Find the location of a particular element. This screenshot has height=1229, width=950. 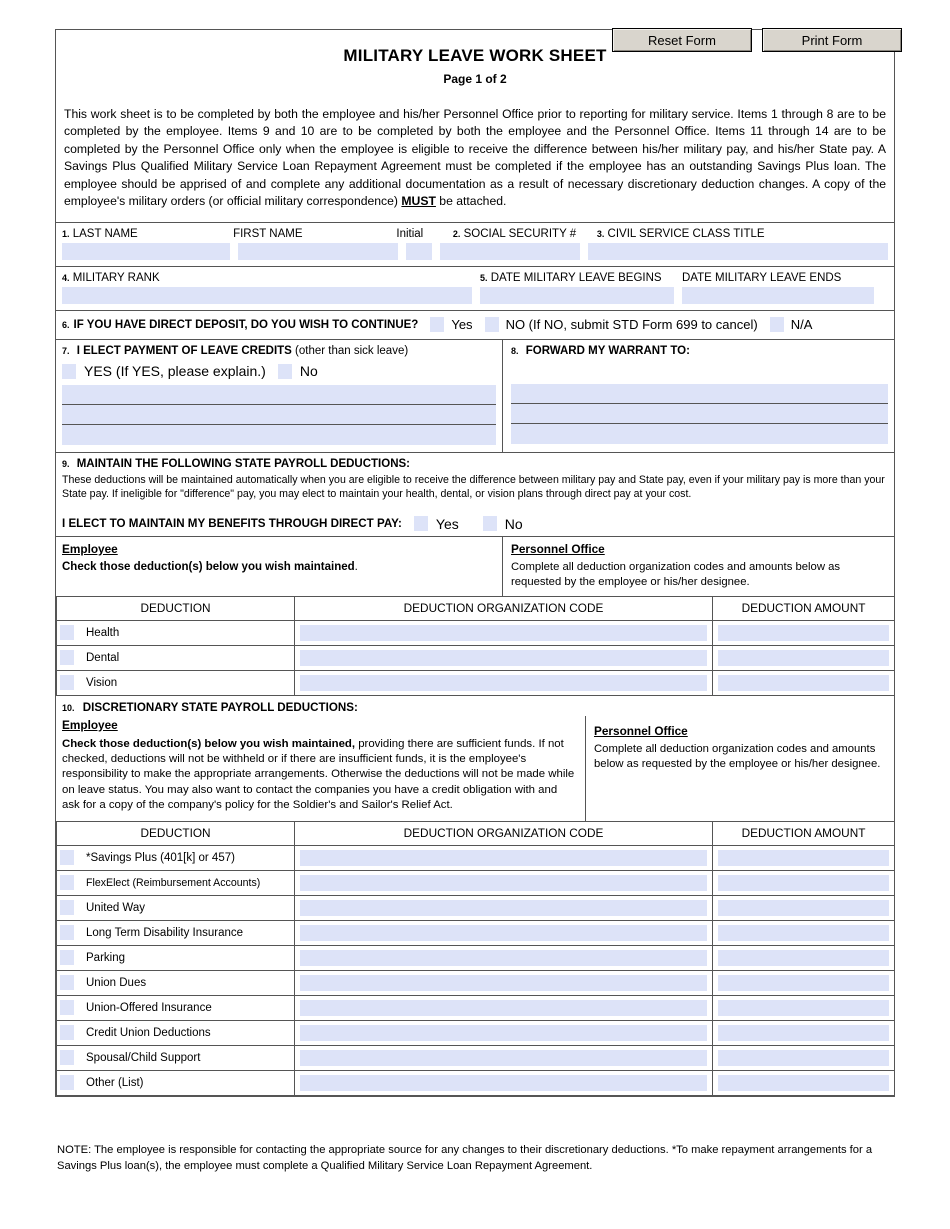

direct-deposit-no-checkbox is located at coordinates (491, 325).